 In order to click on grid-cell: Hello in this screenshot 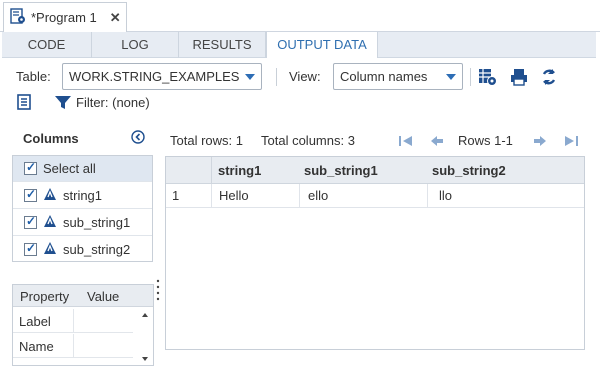, I will do `click(256, 196)`.